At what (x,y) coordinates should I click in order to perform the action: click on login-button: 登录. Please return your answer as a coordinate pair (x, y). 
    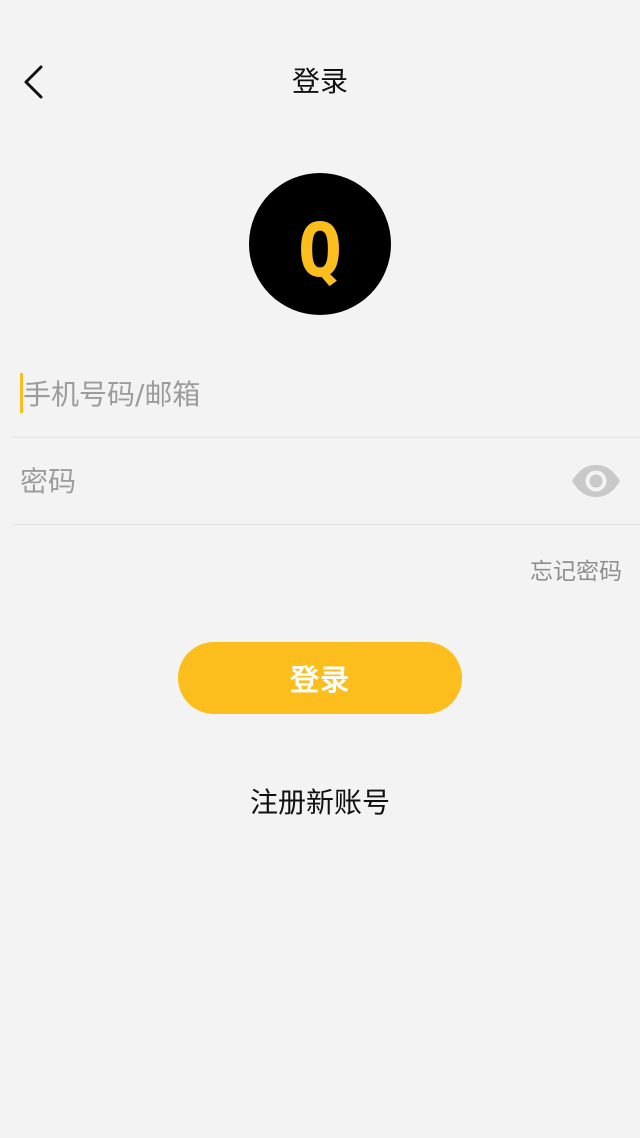
    Looking at the image, I should click on (320, 678).